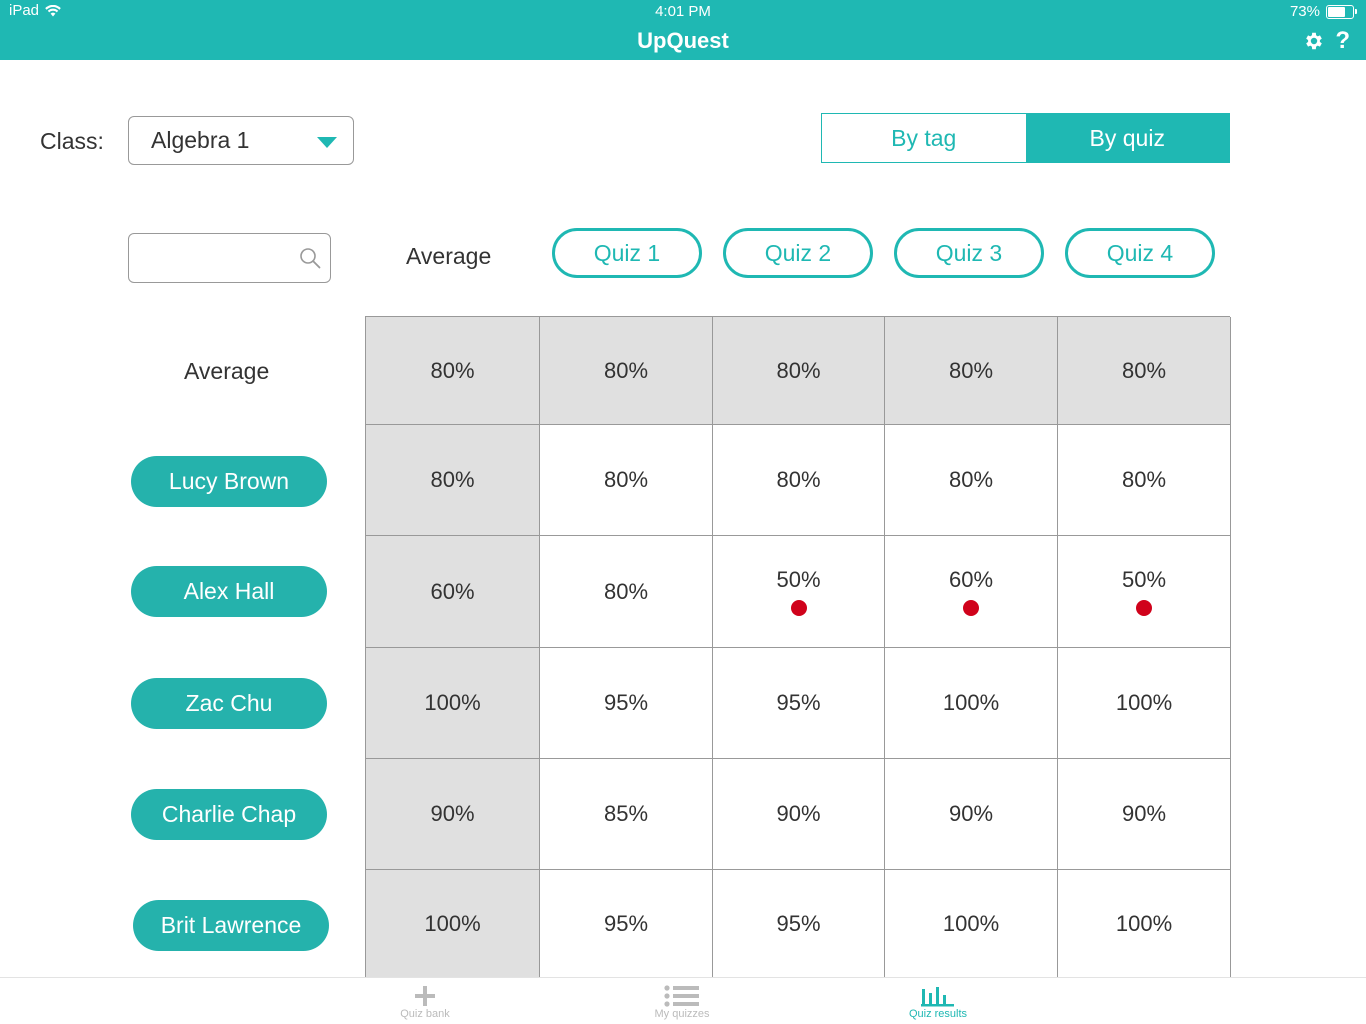 The height and width of the screenshot is (1024, 1366). What do you see at coordinates (1127, 138) in the screenshot?
I see `by-quiz-button: By quiz` at bounding box center [1127, 138].